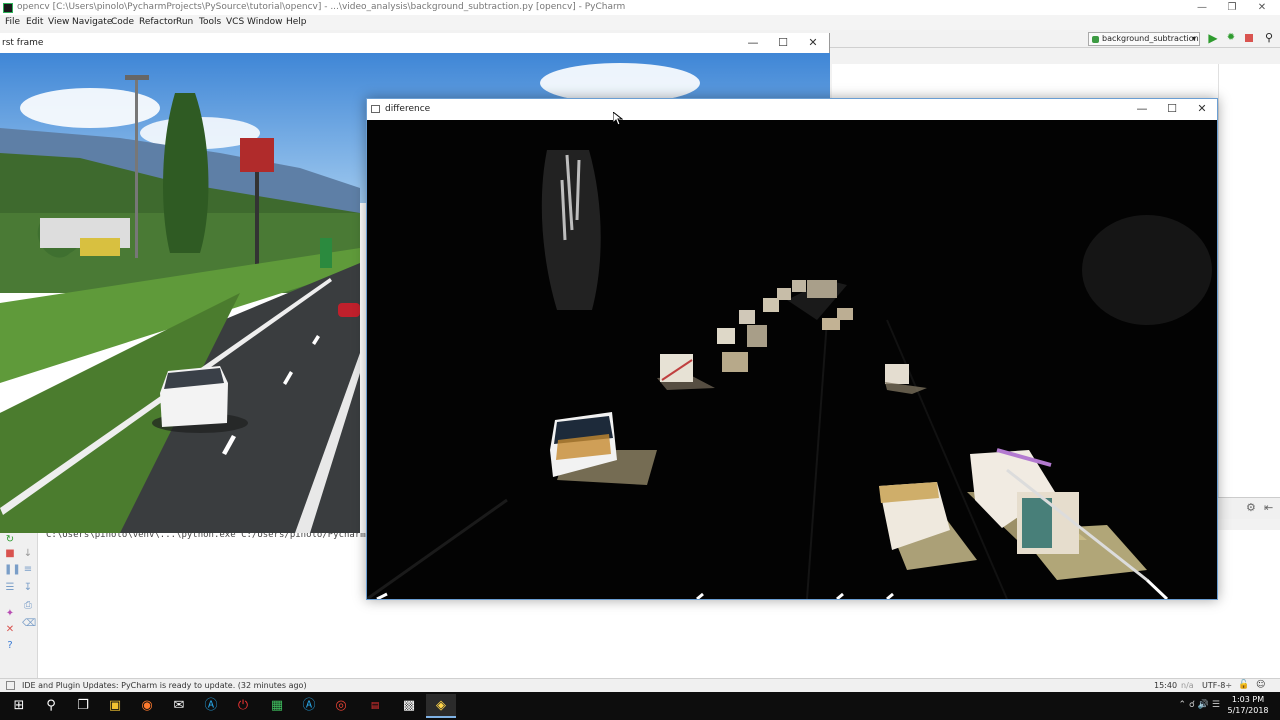 The width and height of the screenshot is (1280, 720). What do you see at coordinates (1248, 699) in the screenshot?
I see `clock-time: 1:03 PM` at bounding box center [1248, 699].